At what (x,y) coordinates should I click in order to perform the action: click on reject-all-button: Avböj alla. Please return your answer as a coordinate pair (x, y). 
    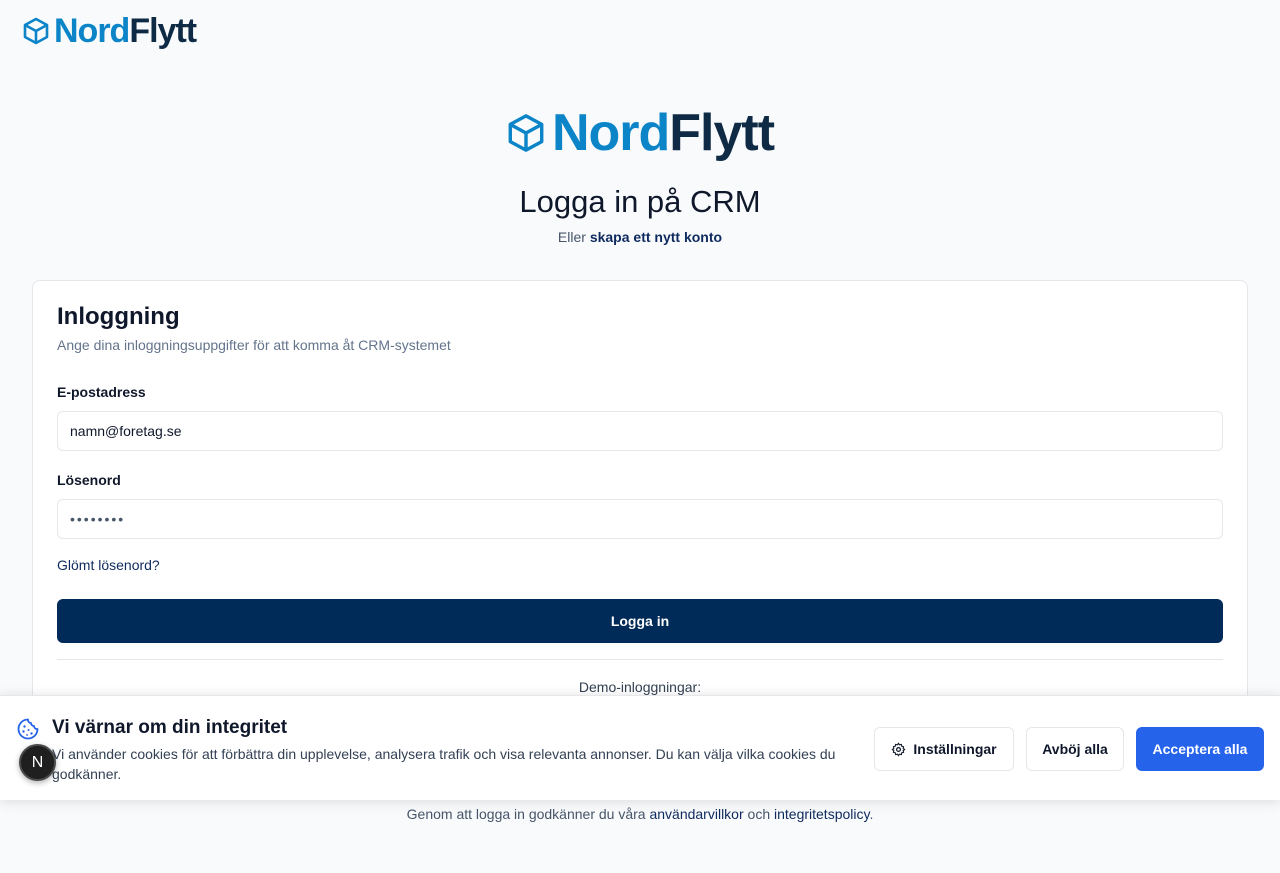
    Looking at the image, I should click on (1075, 749).